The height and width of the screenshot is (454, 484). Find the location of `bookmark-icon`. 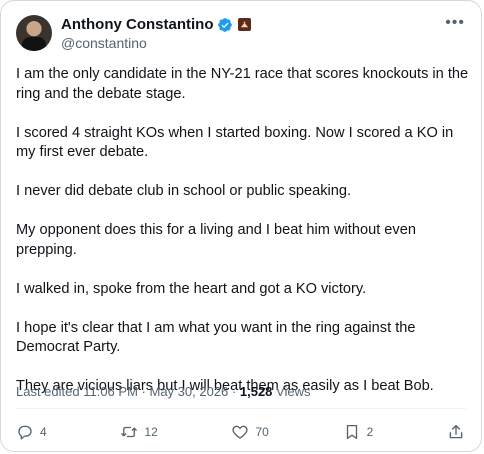

bookmark-icon is located at coordinates (351, 432).